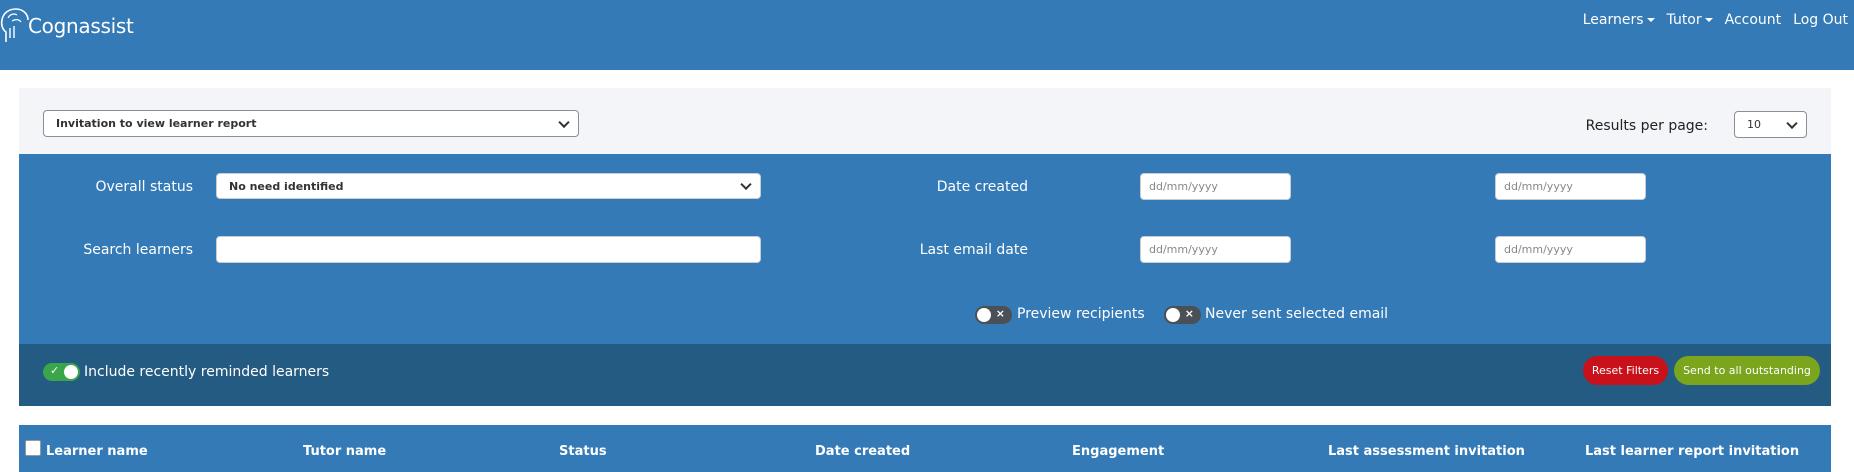 The width and height of the screenshot is (1854, 472). What do you see at coordinates (1081, 314) in the screenshot?
I see `preview-recipients-label: Preview recipients` at bounding box center [1081, 314].